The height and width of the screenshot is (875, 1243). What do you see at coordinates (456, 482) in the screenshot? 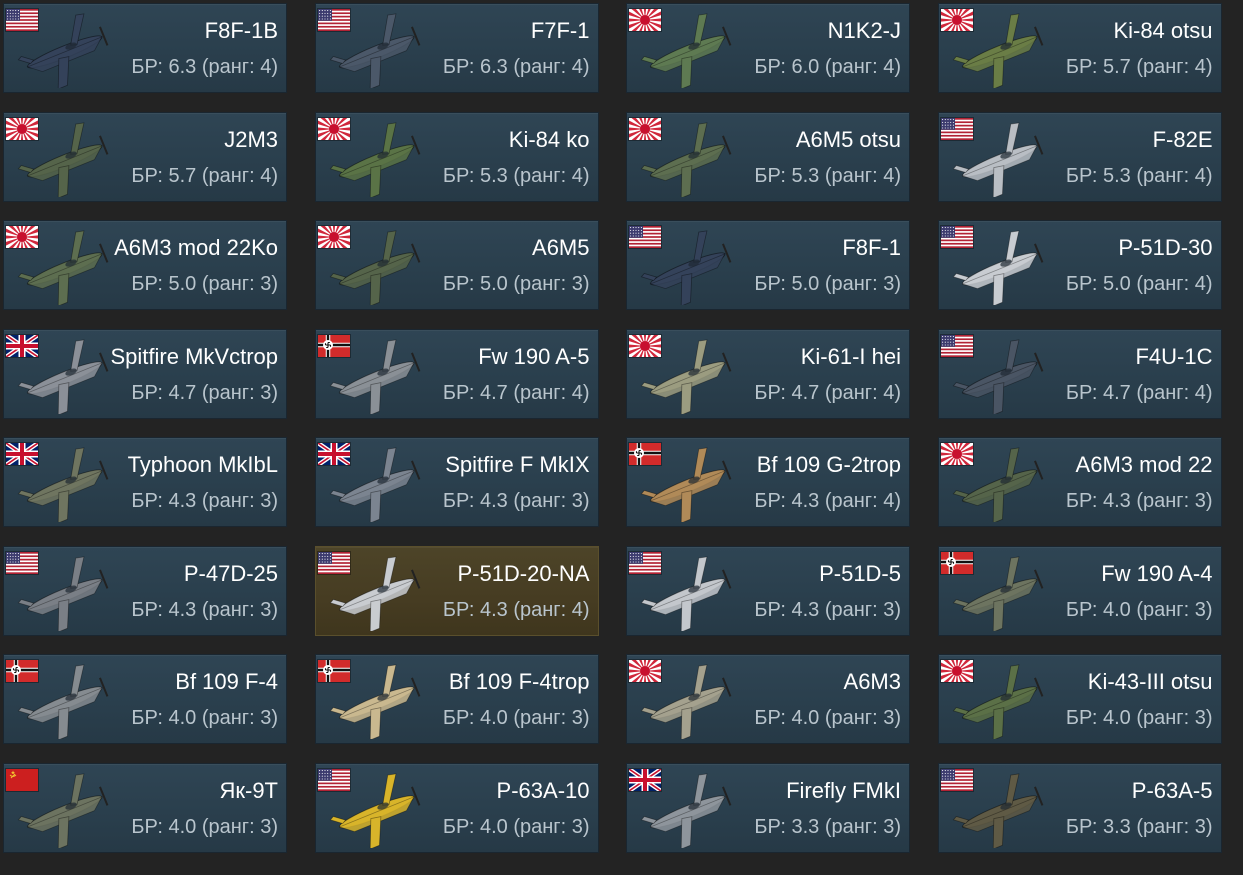
I see `vehicle-card: Spitfire F MkIX БР: 4.3 (ранг: 3)` at bounding box center [456, 482].